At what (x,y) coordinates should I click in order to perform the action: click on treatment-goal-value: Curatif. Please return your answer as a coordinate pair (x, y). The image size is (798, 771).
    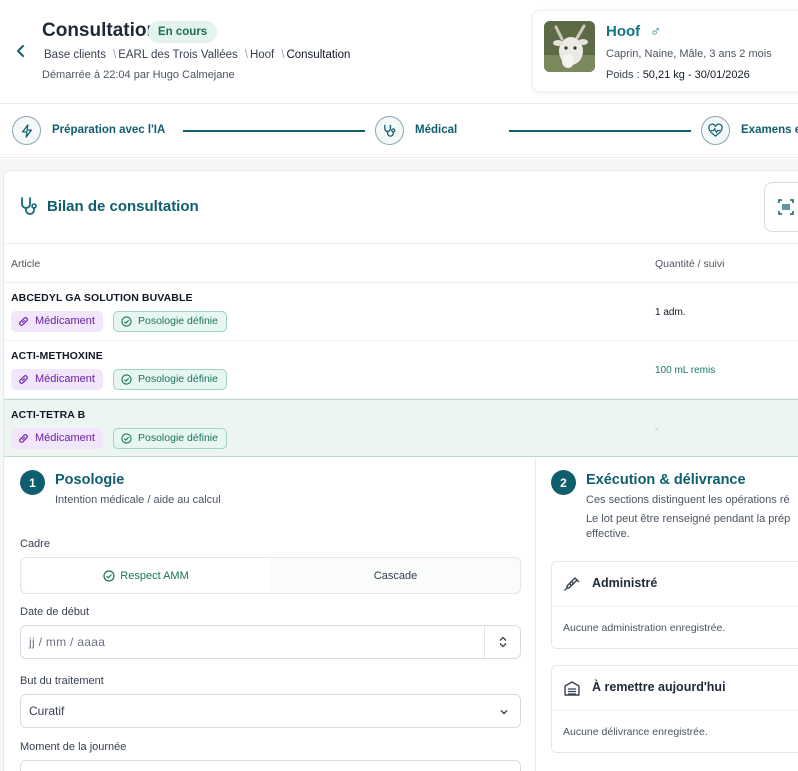
    Looking at the image, I should click on (47, 711).